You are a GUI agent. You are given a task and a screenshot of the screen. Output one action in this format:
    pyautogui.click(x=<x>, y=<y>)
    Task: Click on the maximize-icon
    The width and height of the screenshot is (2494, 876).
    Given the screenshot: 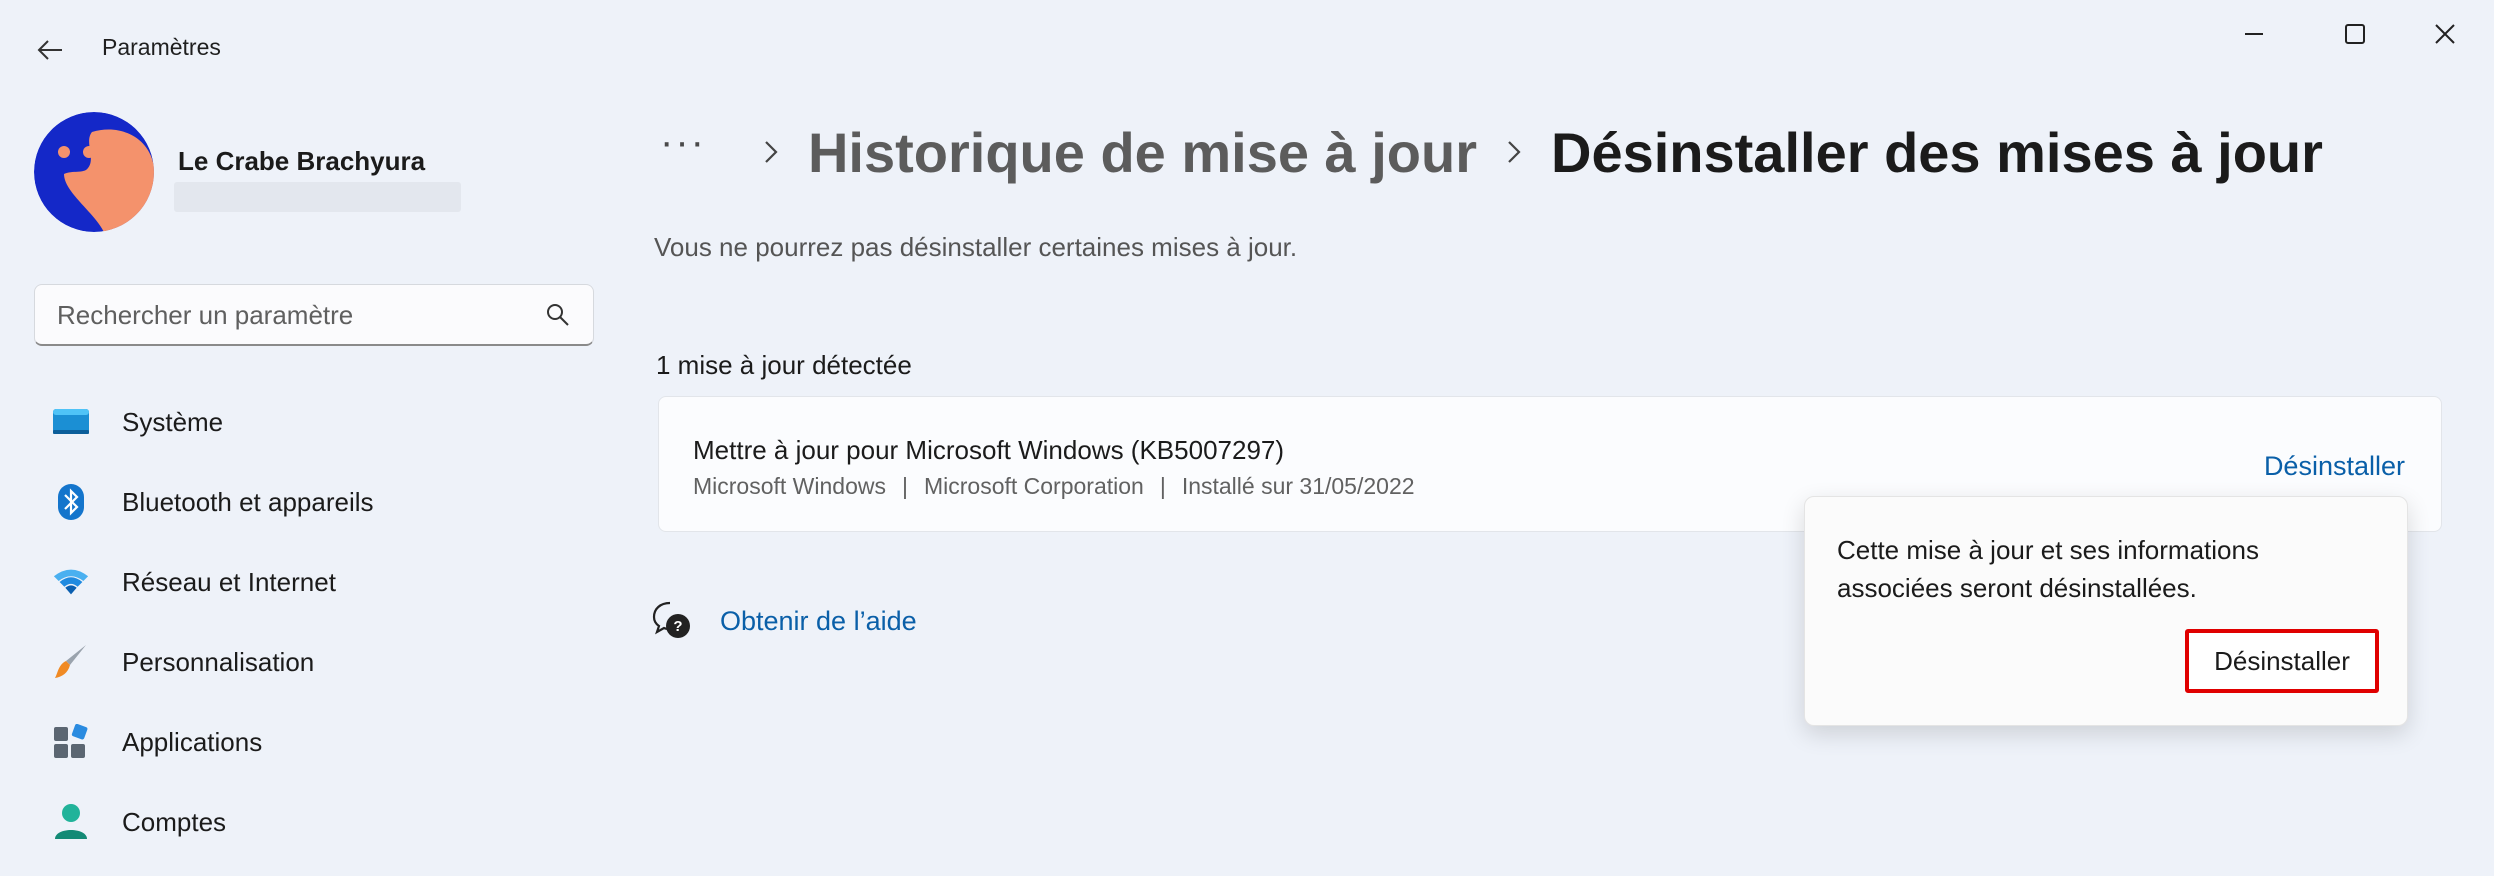 What is the action you would take?
    pyautogui.click(x=2355, y=34)
    